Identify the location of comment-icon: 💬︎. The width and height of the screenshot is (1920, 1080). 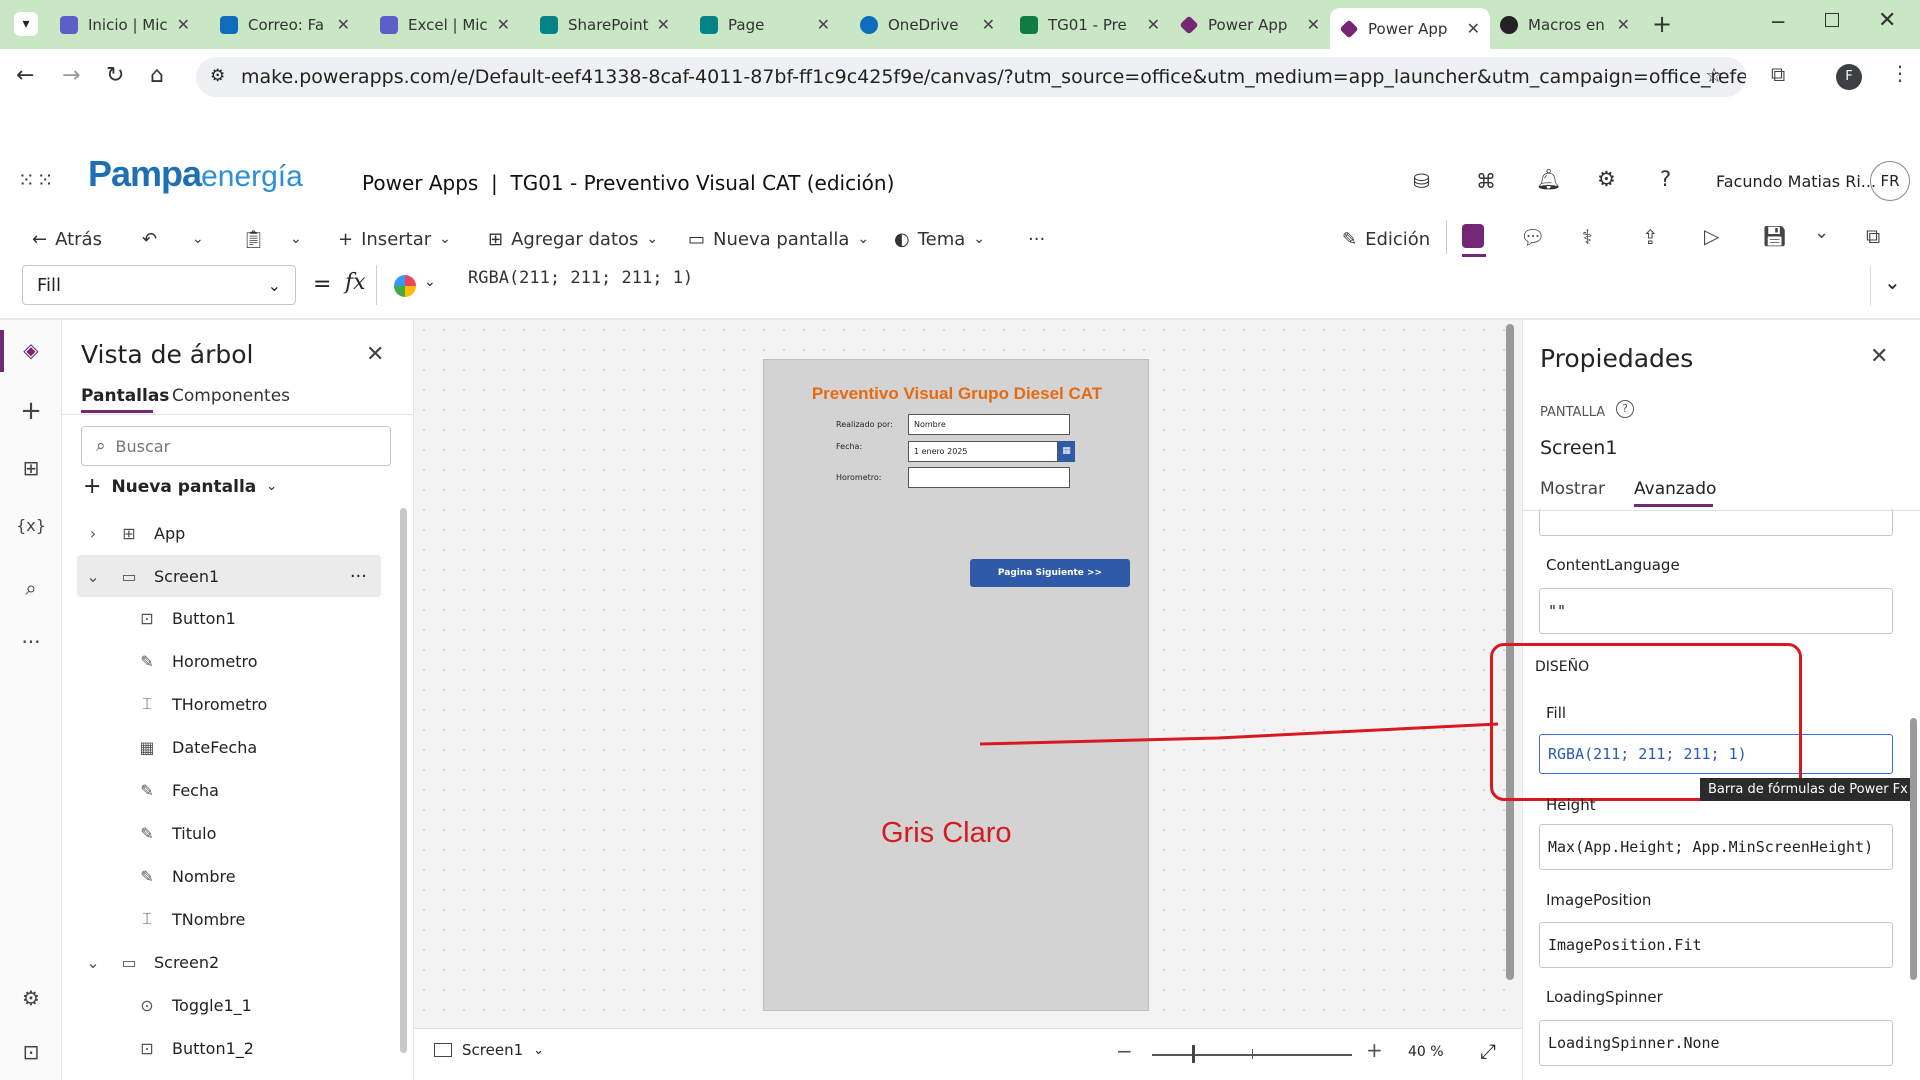
(1532, 237).